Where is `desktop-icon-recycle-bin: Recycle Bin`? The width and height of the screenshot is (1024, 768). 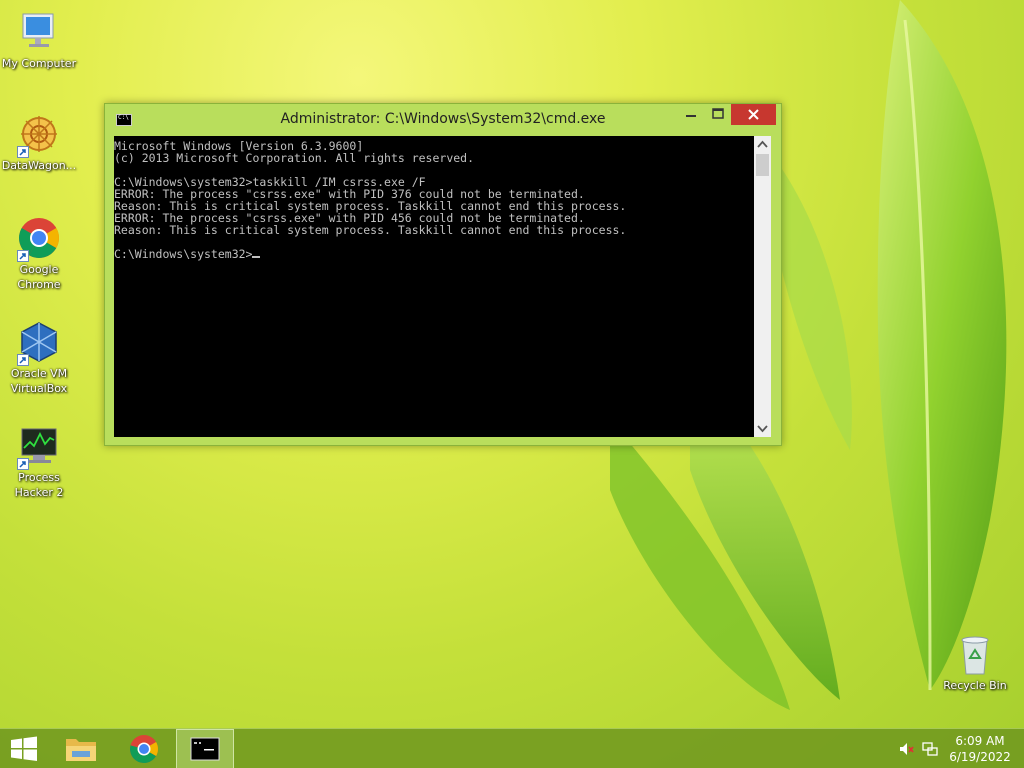
desktop-icon-recycle-bin: Recycle Bin is located at coordinates (975, 662).